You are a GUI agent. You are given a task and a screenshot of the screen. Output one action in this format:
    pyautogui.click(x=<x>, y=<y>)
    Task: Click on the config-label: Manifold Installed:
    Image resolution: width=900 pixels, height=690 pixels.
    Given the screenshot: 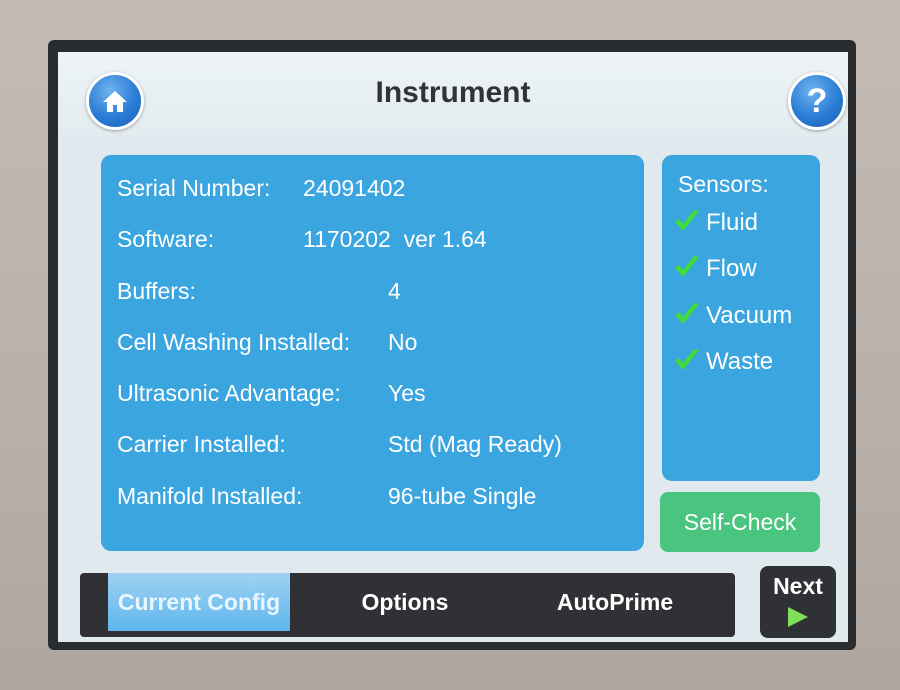 What is the action you would take?
    pyautogui.click(x=210, y=496)
    